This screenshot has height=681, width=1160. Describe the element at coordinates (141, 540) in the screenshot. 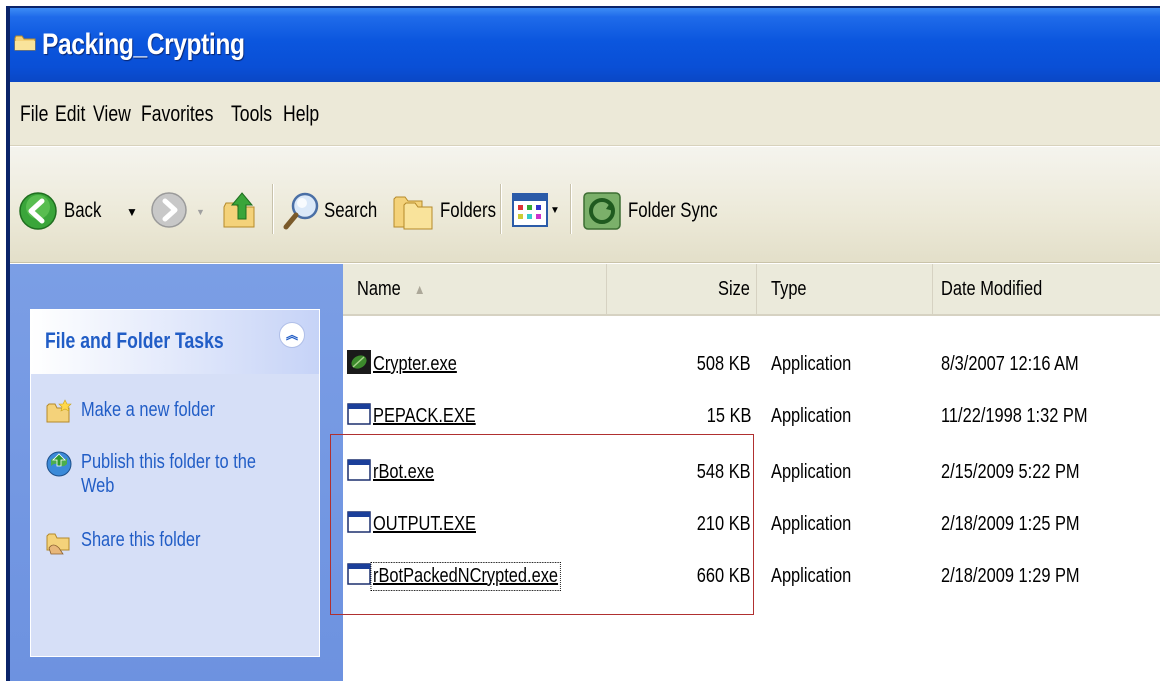

I see `task-label: Share this folder` at that location.